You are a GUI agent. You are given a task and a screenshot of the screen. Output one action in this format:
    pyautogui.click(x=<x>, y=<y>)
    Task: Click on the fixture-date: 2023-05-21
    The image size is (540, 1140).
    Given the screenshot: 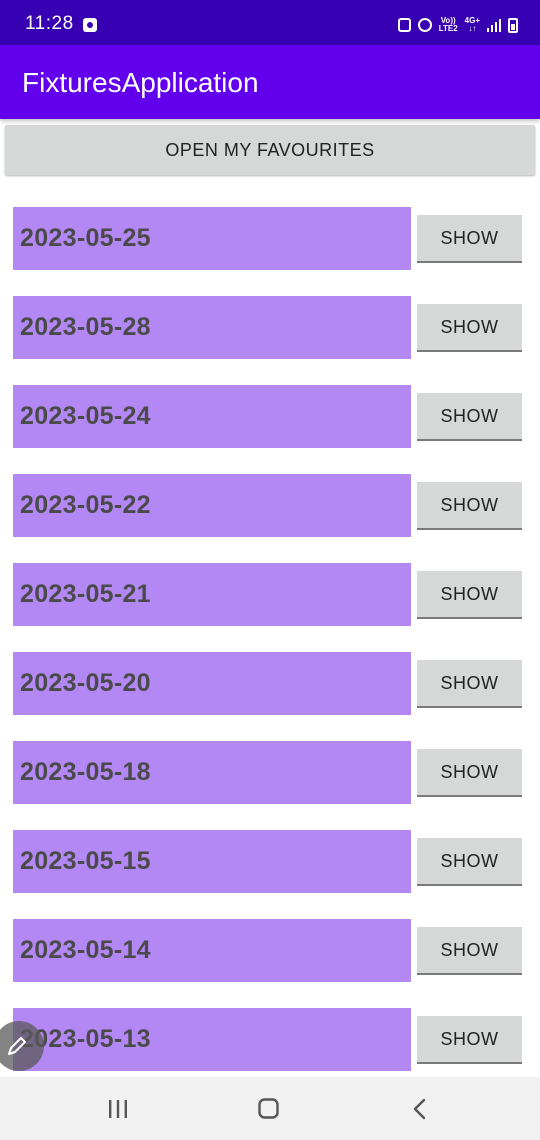 What is the action you would take?
    pyautogui.click(x=212, y=594)
    